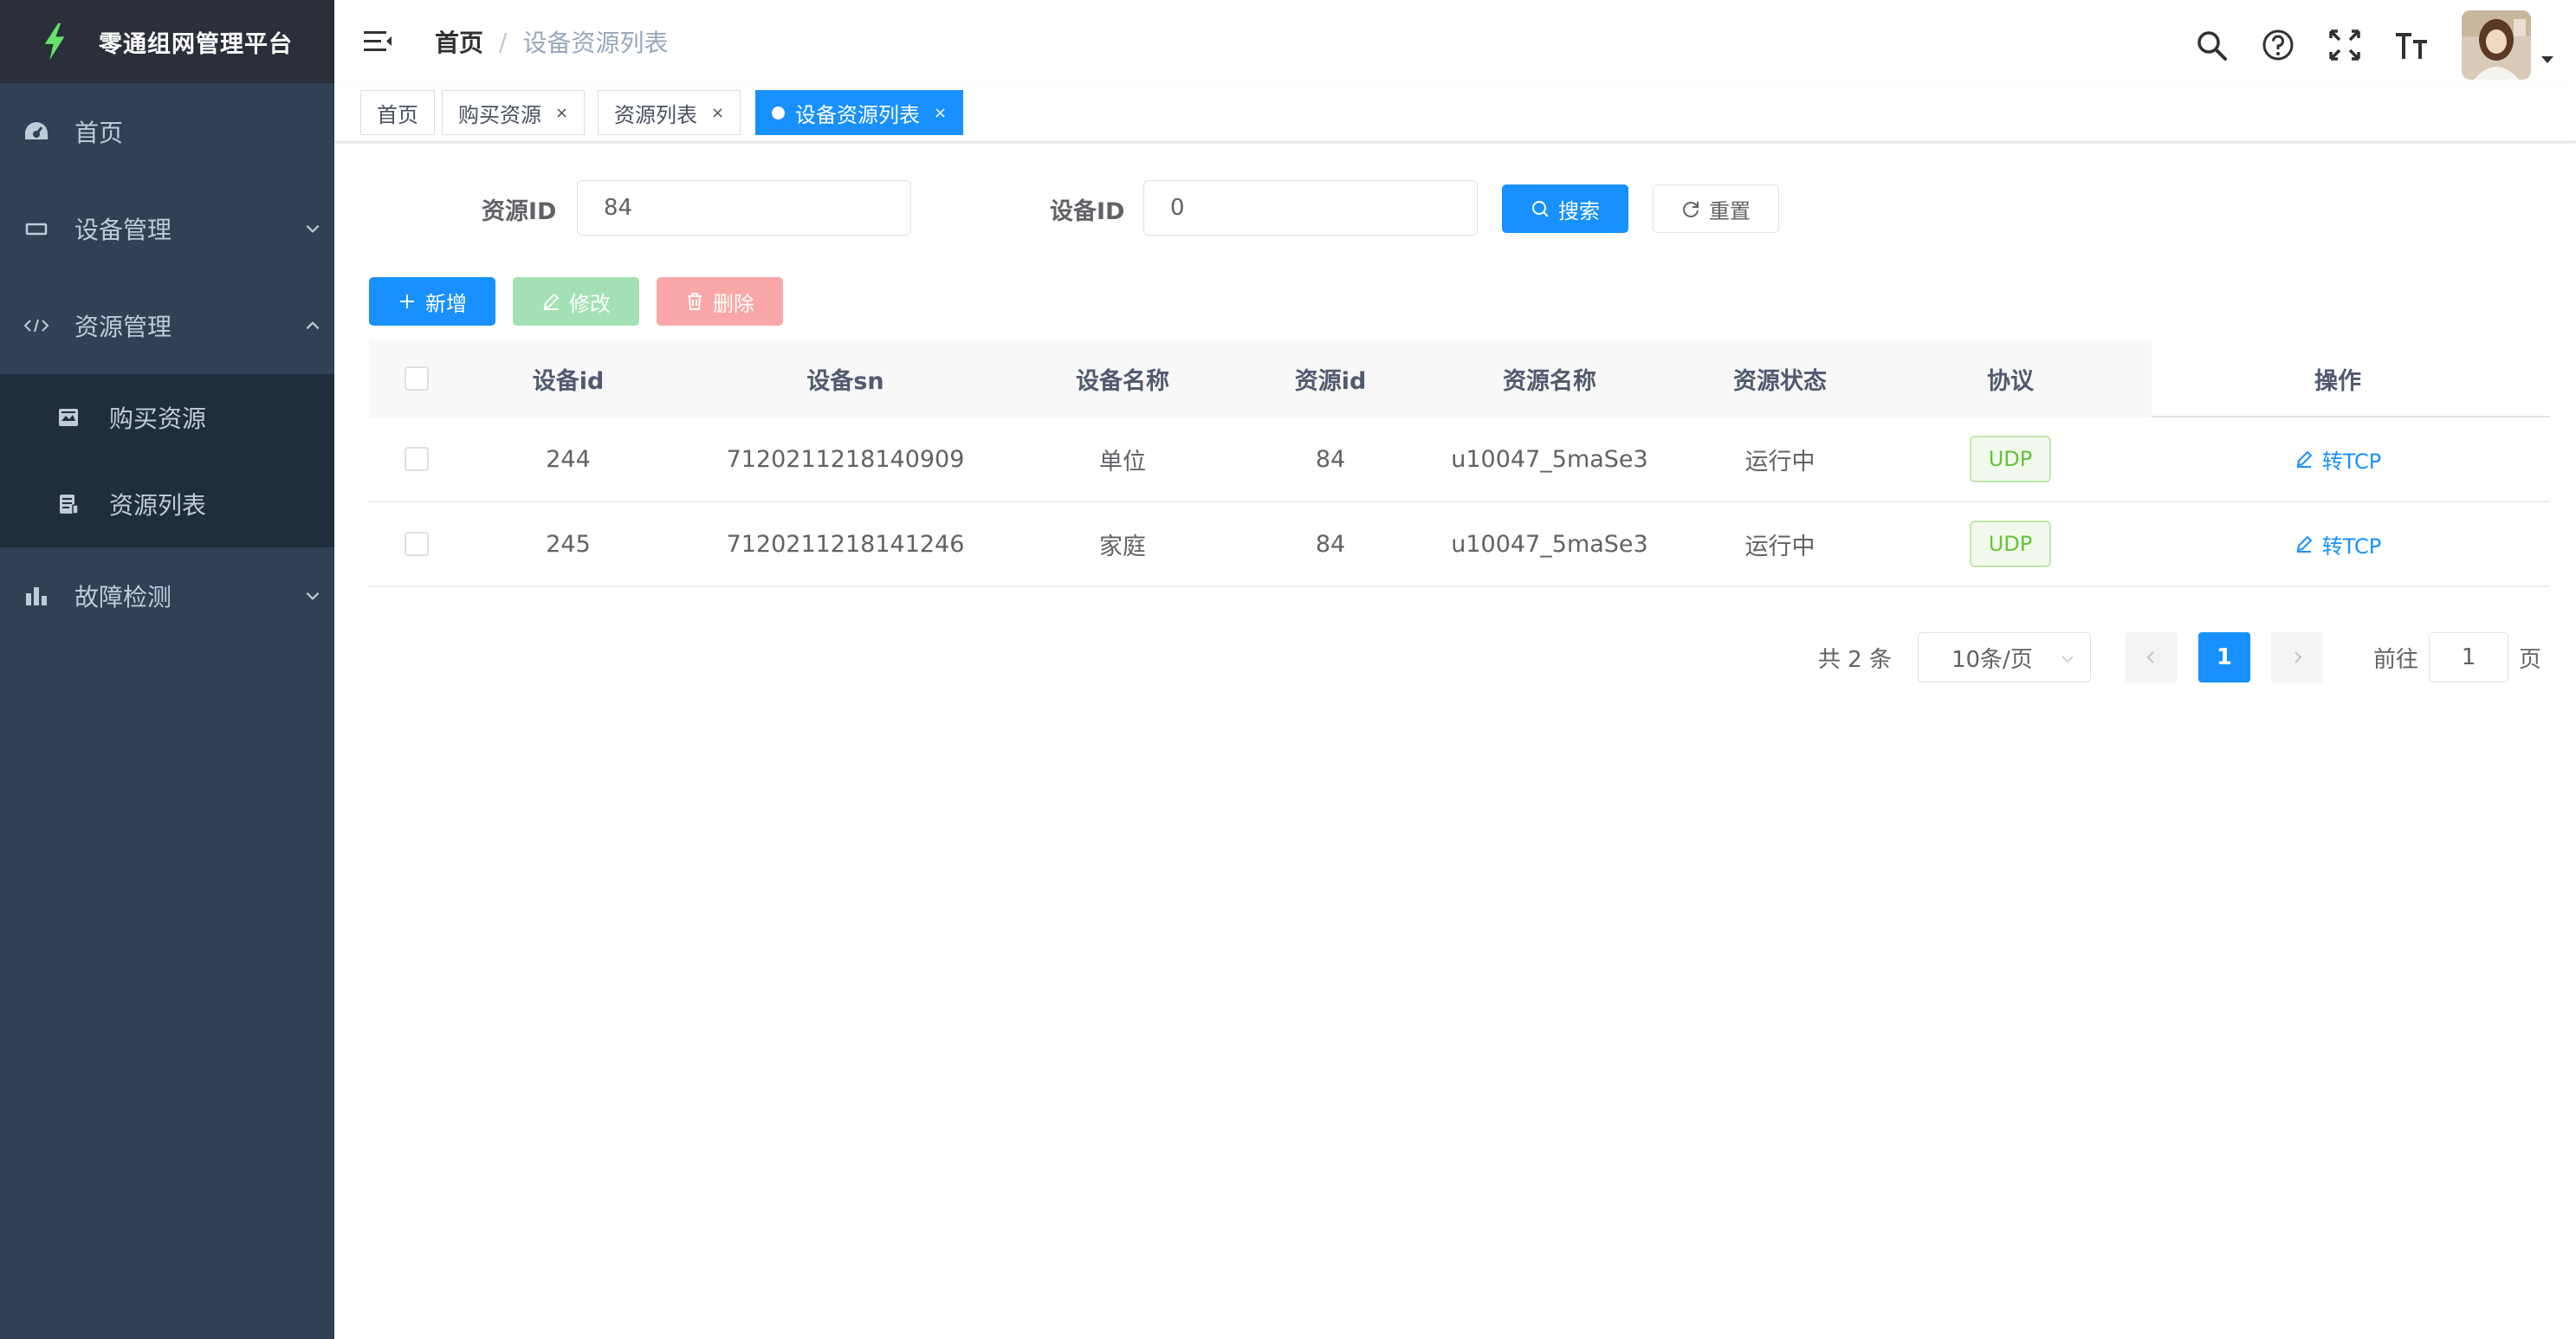 This screenshot has width=2576, height=1339. I want to click on sidebar-item-fault-detection: 故障检测, so click(167, 595).